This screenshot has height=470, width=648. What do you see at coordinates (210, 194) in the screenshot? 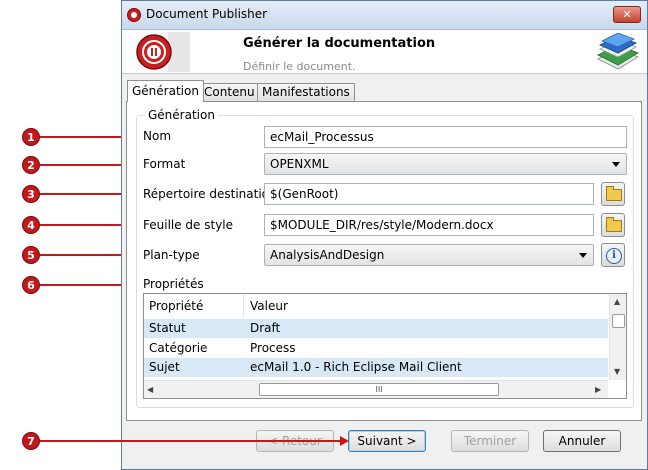
I see `repertoire-label: Répertoire destination` at bounding box center [210, 194].